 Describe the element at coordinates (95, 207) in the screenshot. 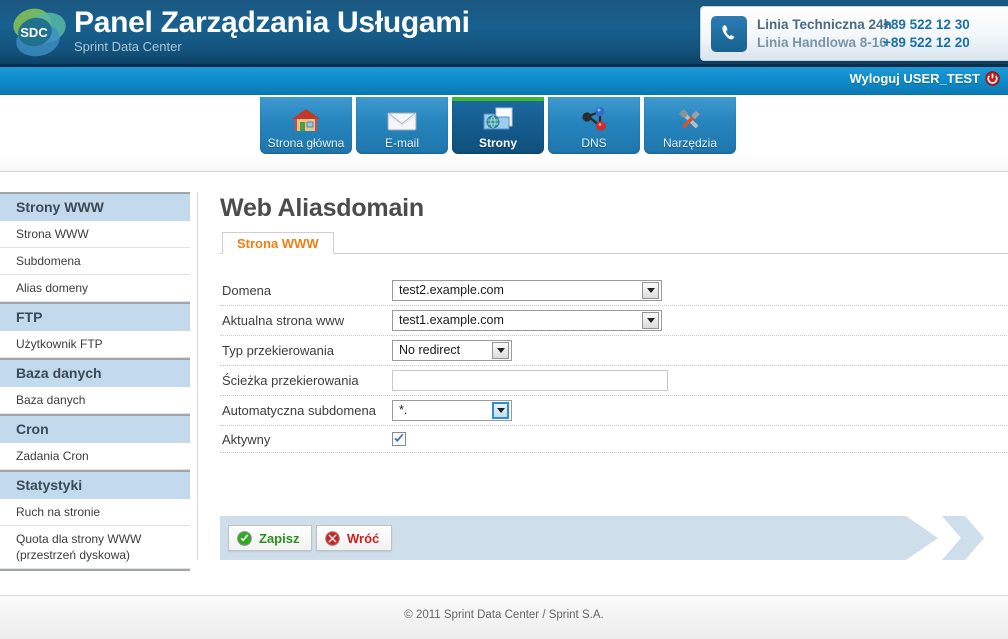

I see `sidebar-group-strony-www: Strony WWW` at that location.